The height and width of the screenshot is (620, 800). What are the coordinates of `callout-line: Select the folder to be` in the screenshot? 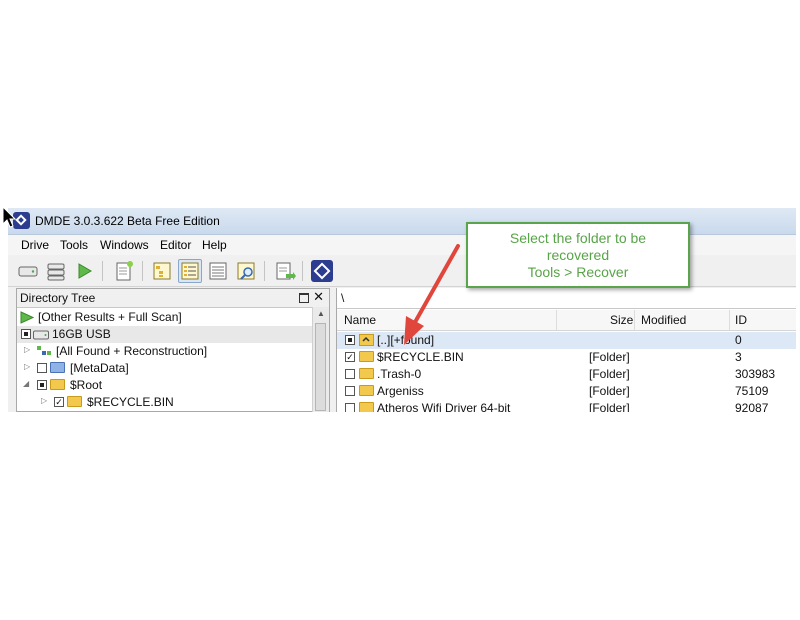 It's located at (578, 238).